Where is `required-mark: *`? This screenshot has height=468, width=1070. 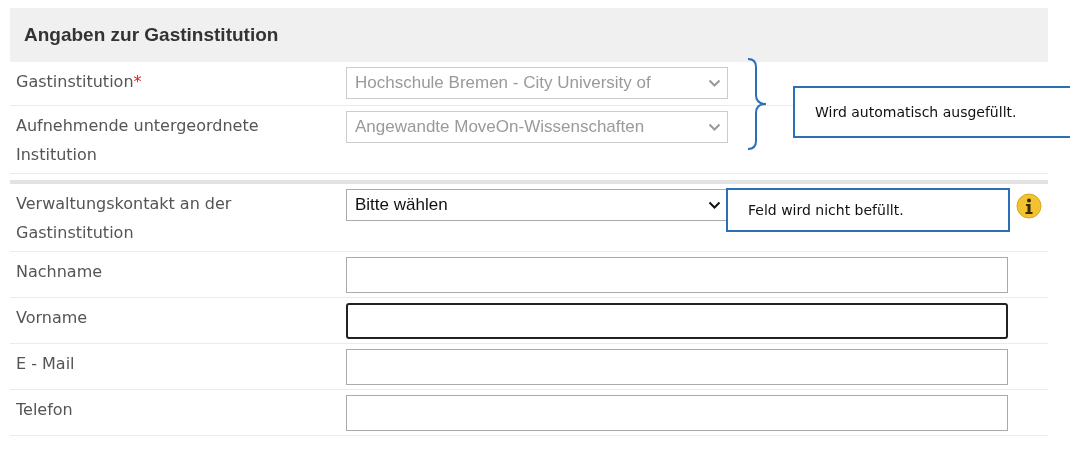 required-mark: * is located at coordinates (137, 81).